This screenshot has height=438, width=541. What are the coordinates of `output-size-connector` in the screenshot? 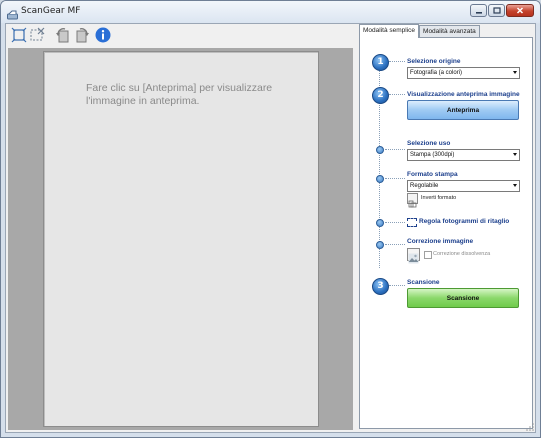 It's located at (395, 179).